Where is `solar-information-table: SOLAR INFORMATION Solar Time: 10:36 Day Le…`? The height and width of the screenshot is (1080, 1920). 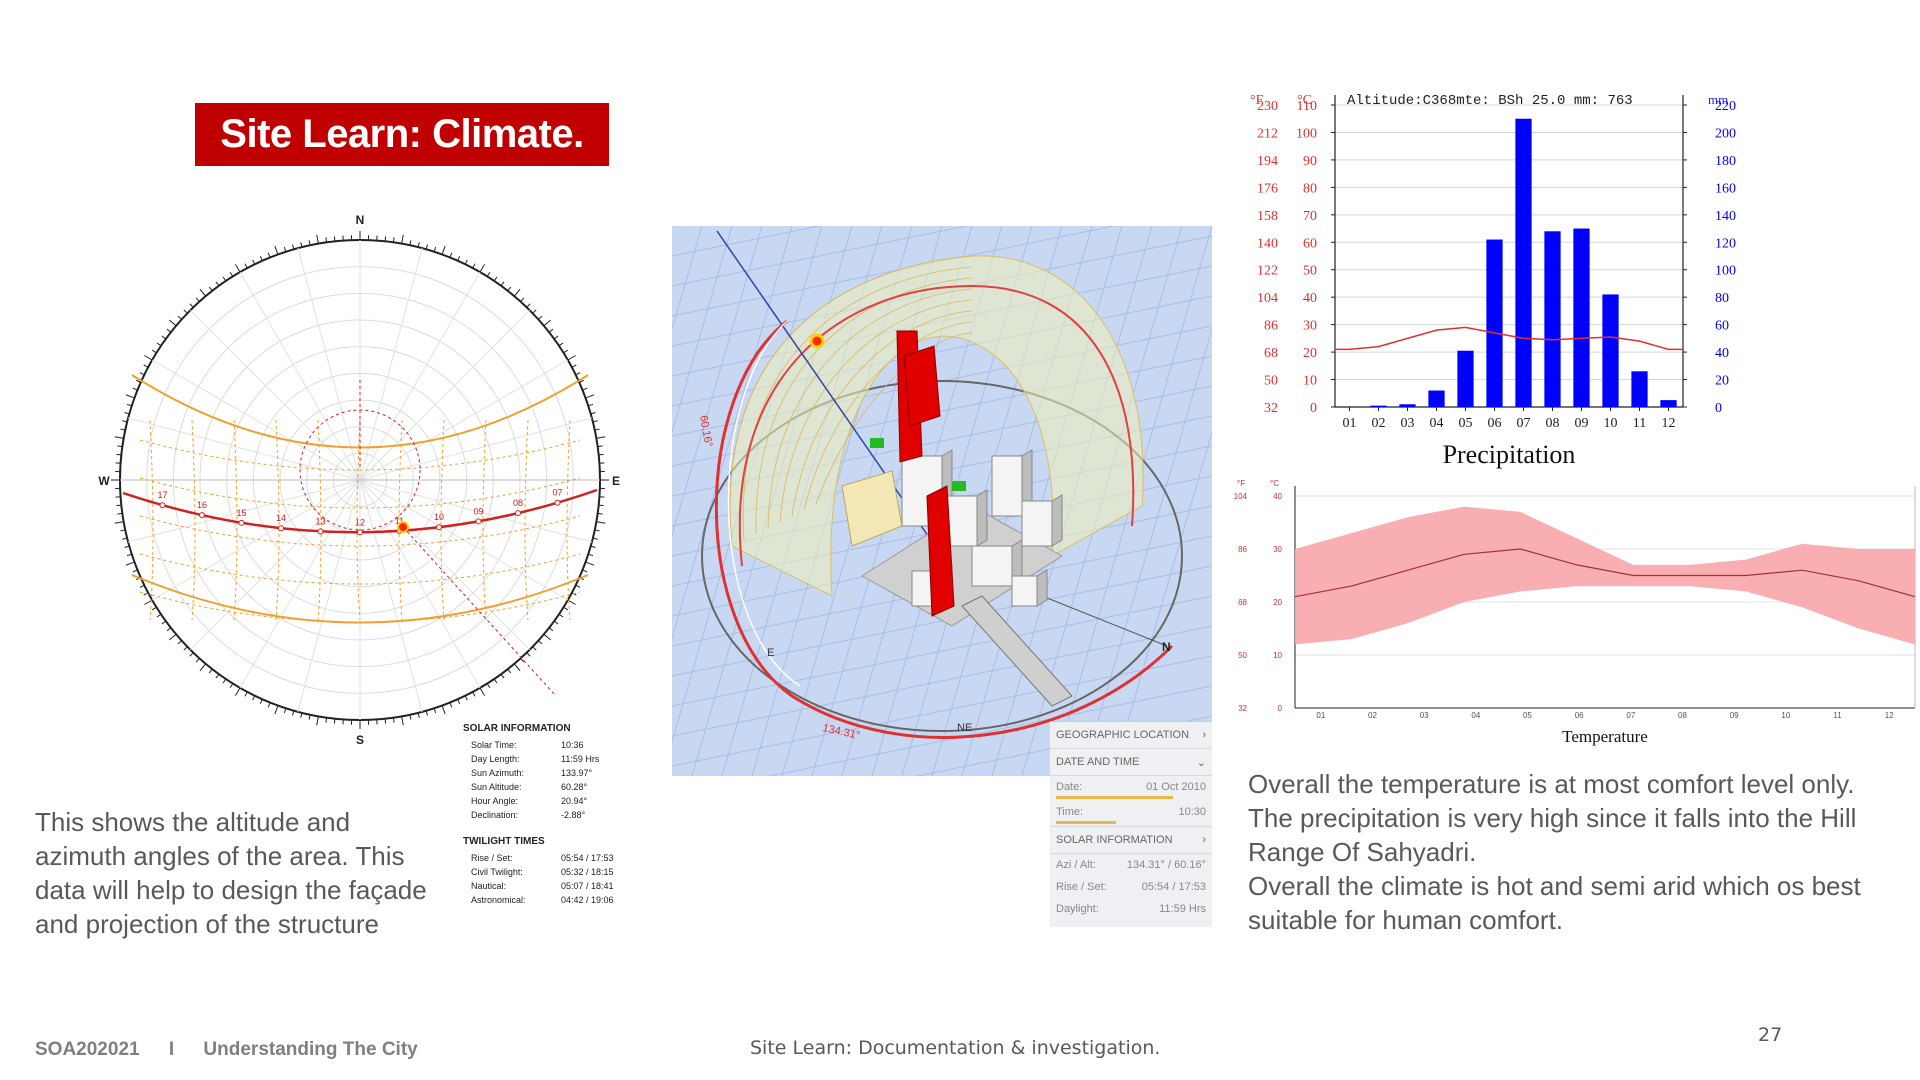
solar-information-table: SOLAR INFORMATION Solar Time: 10:36 Day Le… is located at coordinates (543, 815).